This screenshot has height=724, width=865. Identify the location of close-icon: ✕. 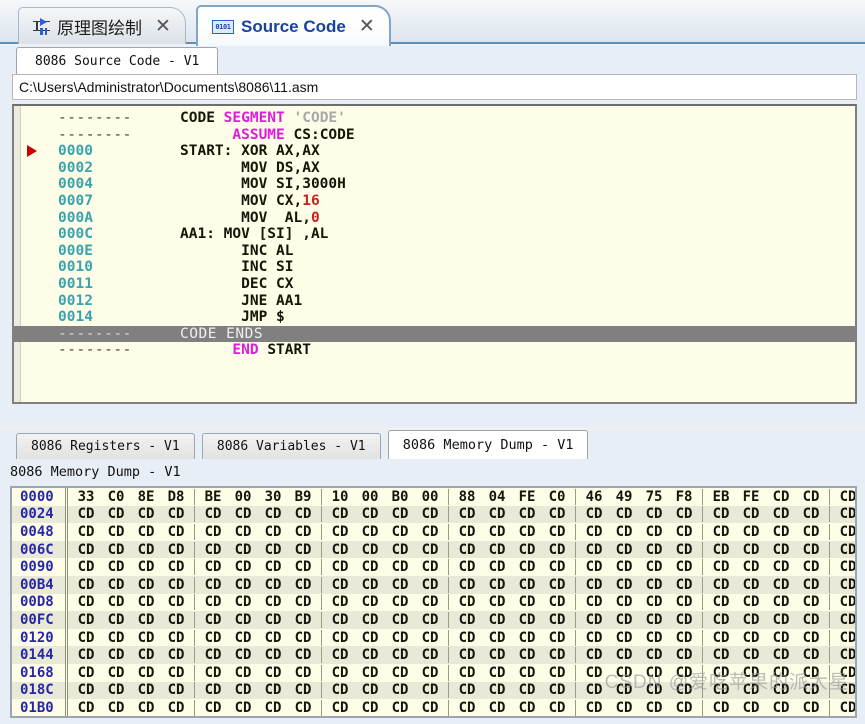
(367, 26).